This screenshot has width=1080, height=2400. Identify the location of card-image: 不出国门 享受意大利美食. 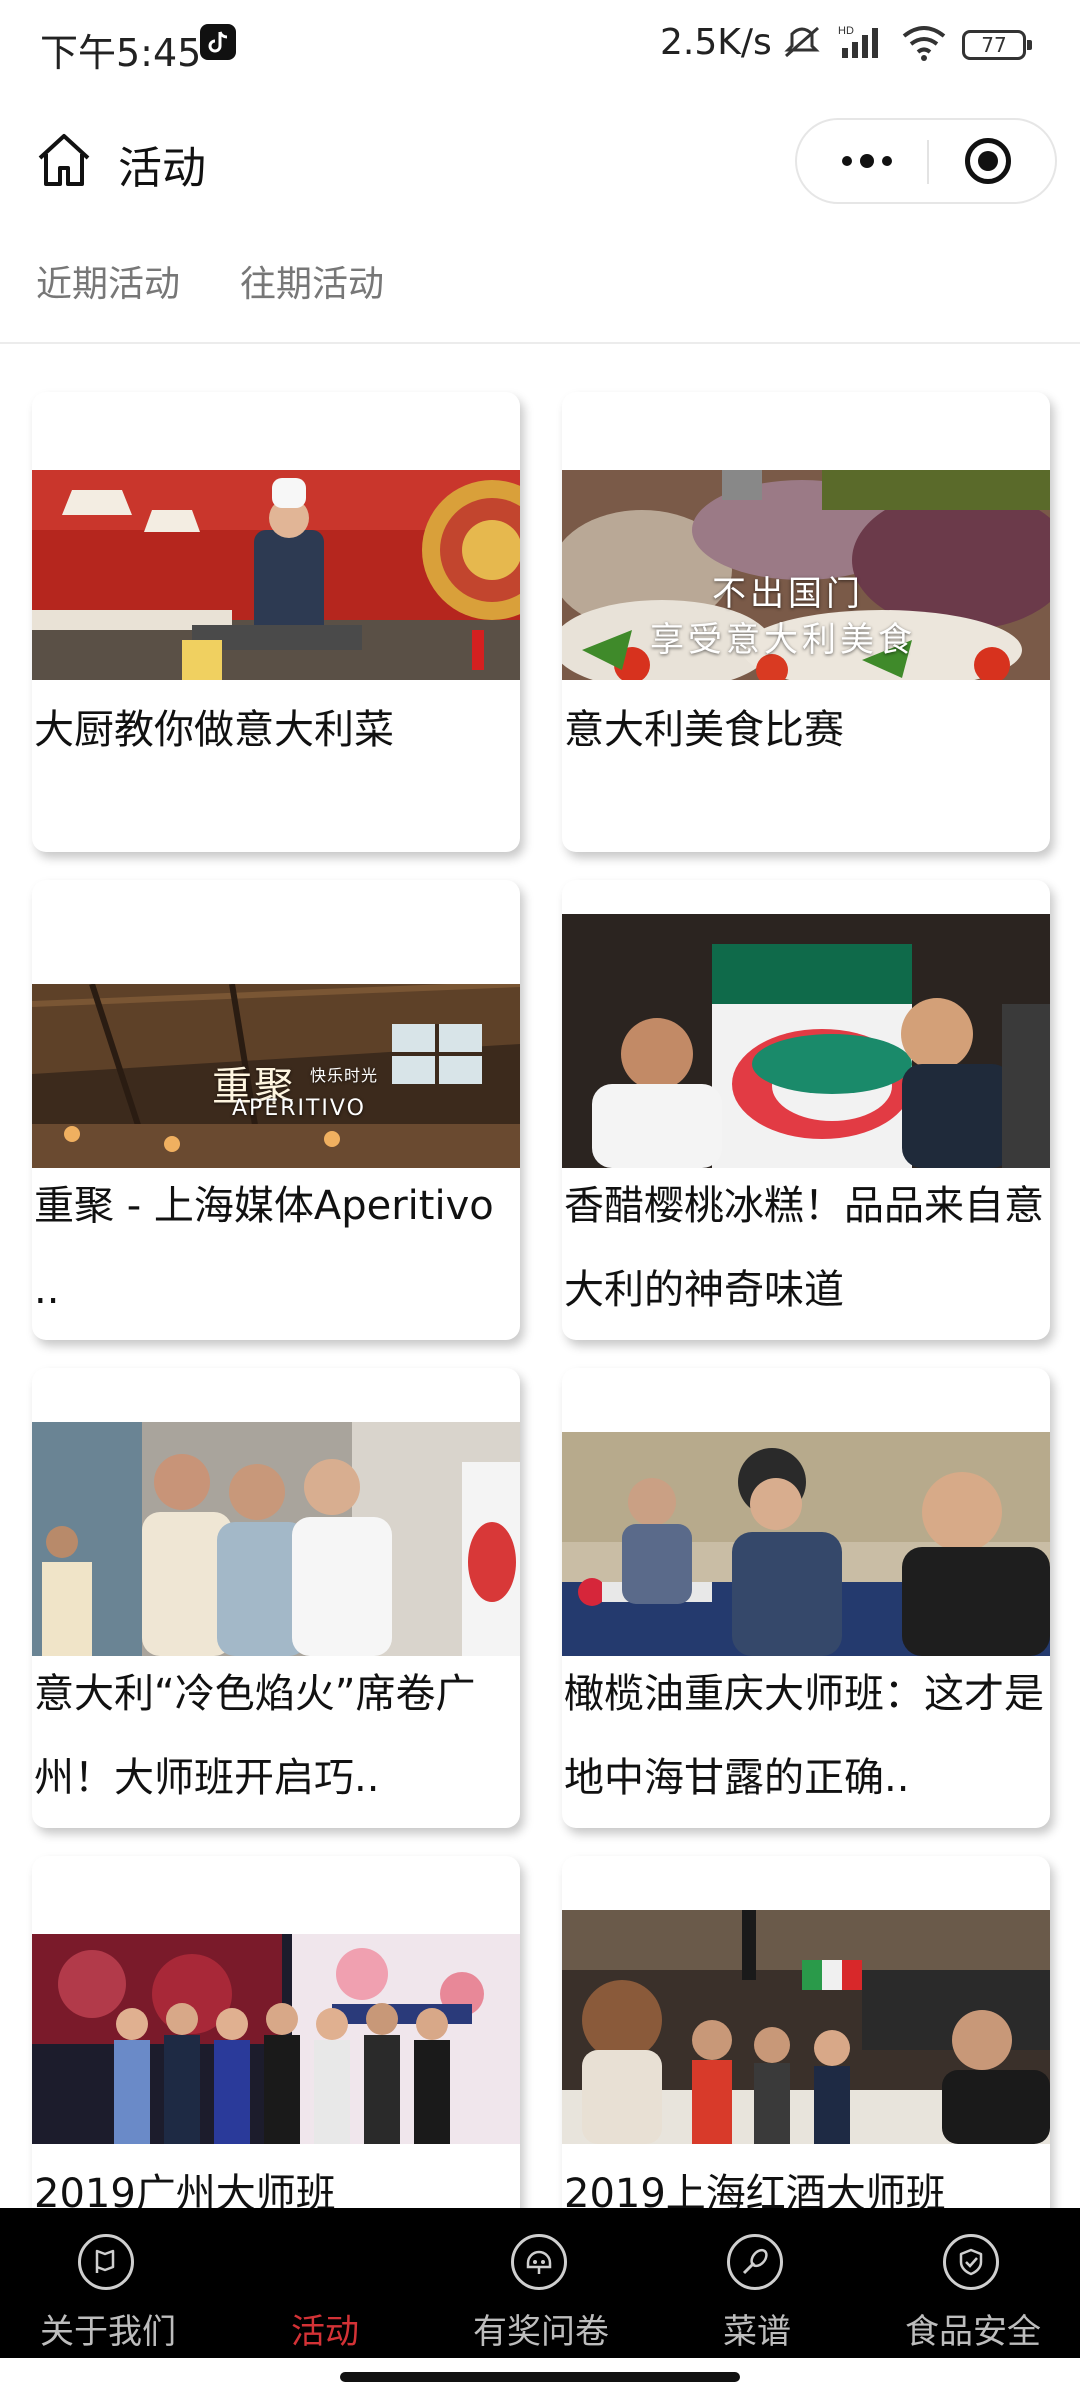
(806, 580).